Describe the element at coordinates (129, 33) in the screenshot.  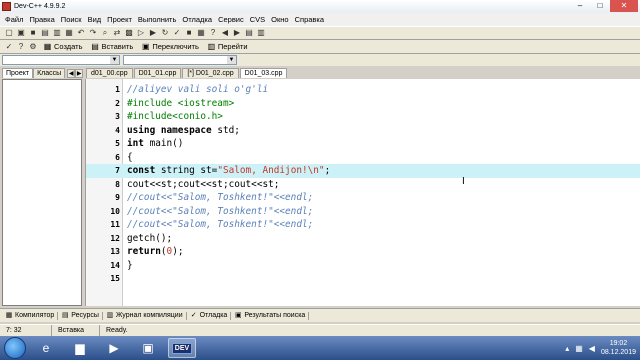
I see `compile-icon: ▩` at that location.